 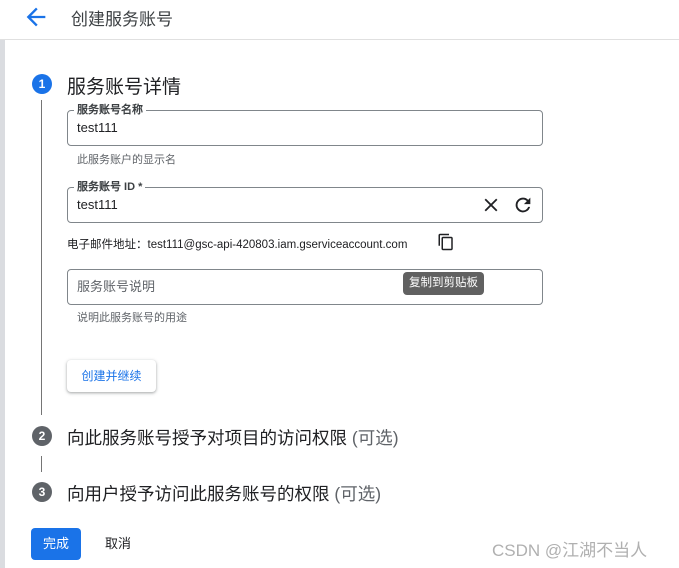 I want to click on step-3-number: 3, so click(x=42, y=492).